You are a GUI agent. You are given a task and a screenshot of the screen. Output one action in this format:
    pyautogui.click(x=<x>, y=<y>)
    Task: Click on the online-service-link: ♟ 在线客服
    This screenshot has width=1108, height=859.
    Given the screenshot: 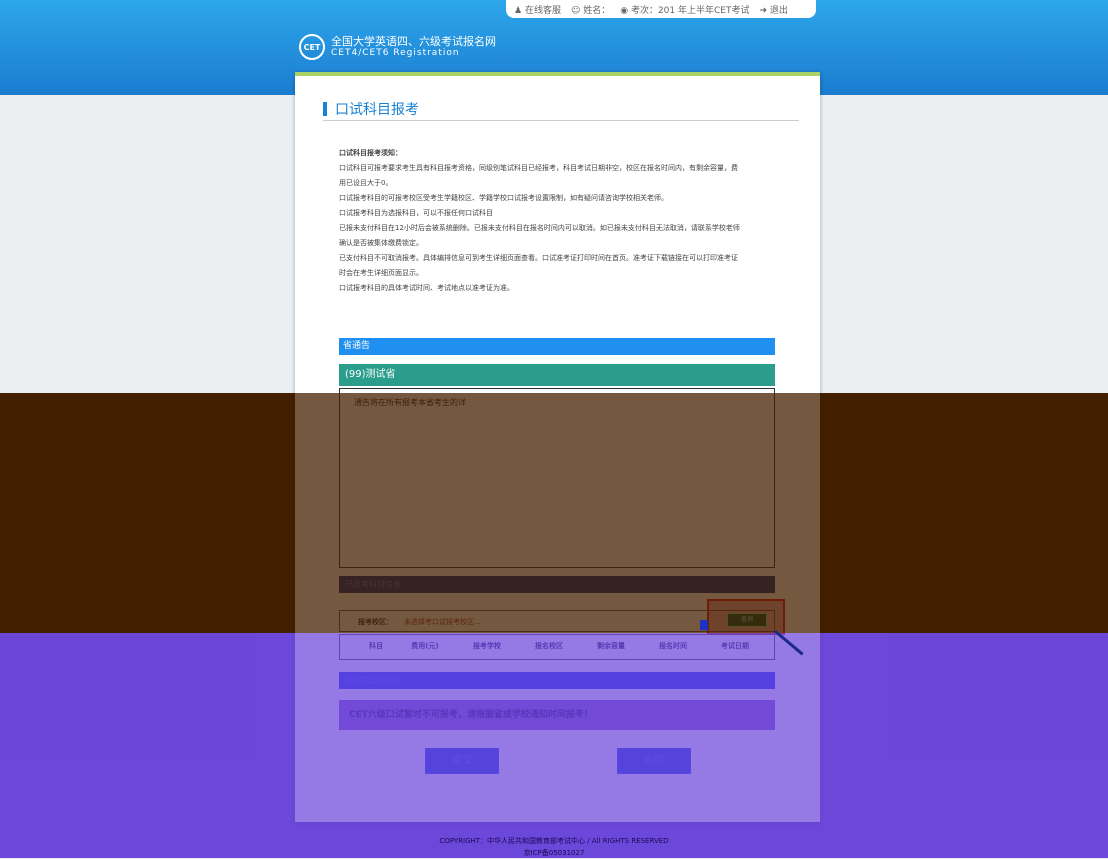 What is the action you would take?
    pyautogui.click(x=537, y=9)
    